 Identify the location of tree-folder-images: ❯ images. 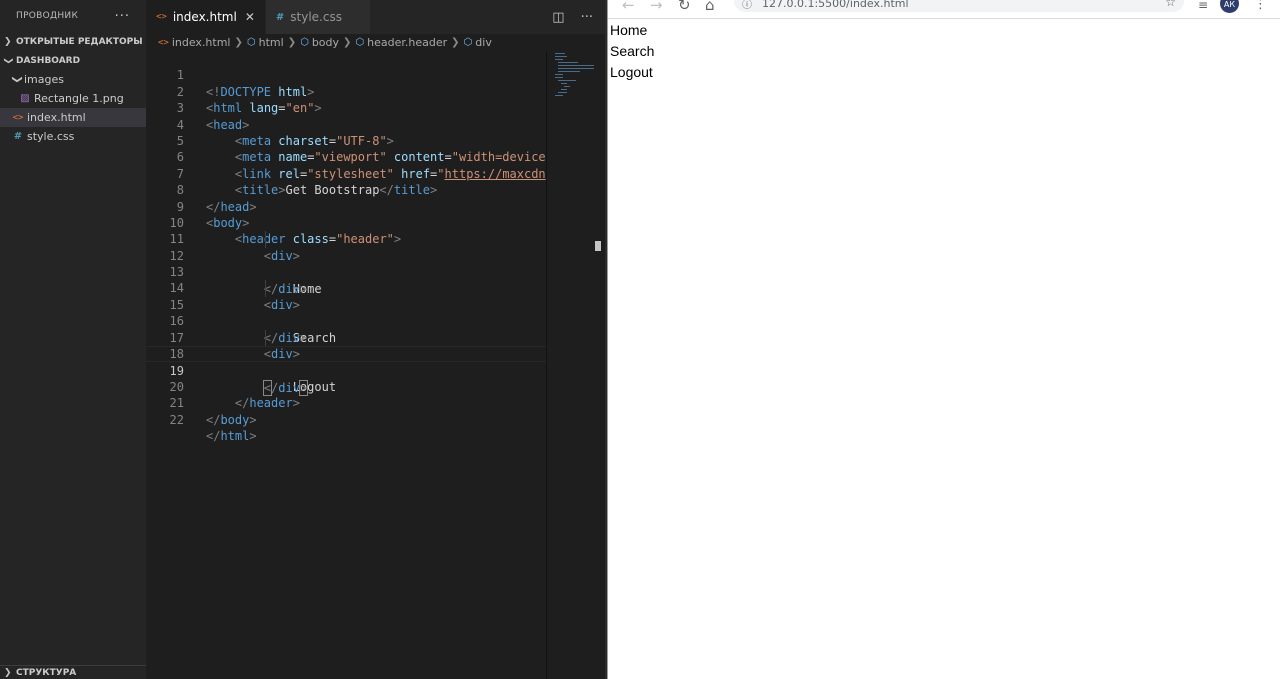
(73, 79).